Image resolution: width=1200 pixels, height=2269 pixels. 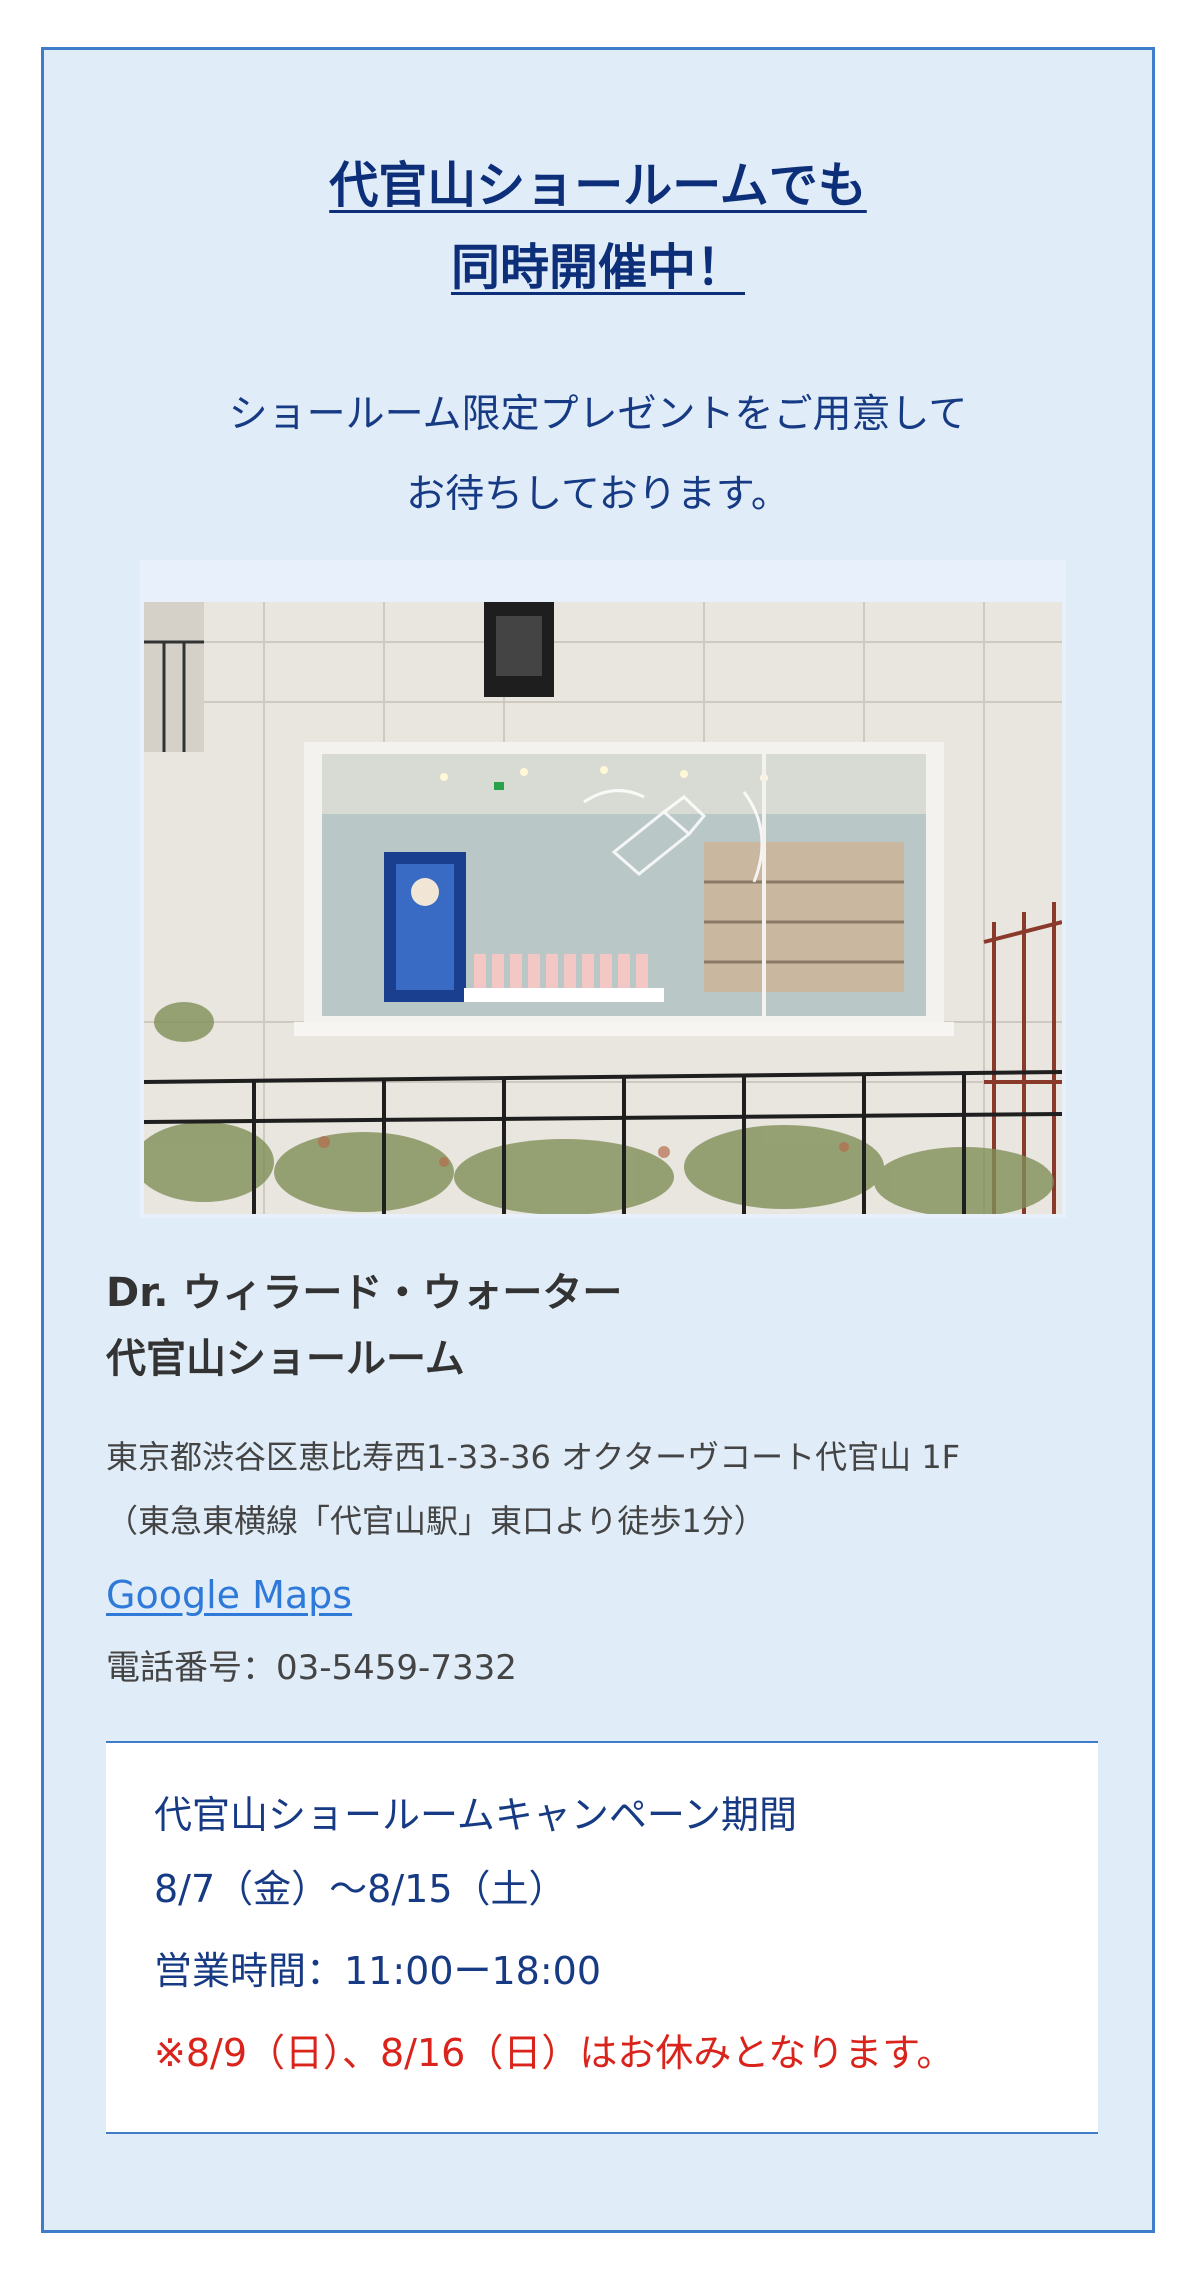 I want to click on lead-line-1: ショールーム限定プレゼントをご用意して, so click(x=598, y=414).